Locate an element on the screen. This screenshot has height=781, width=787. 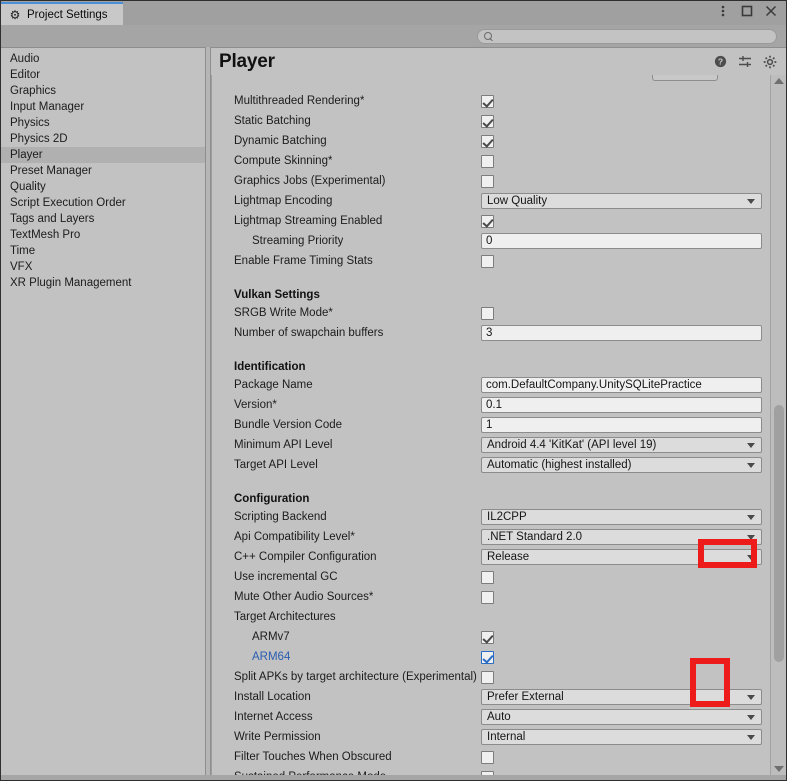
dropdown-target-api-level: Automatic (highest installed) is located at coordinates (621, 465).